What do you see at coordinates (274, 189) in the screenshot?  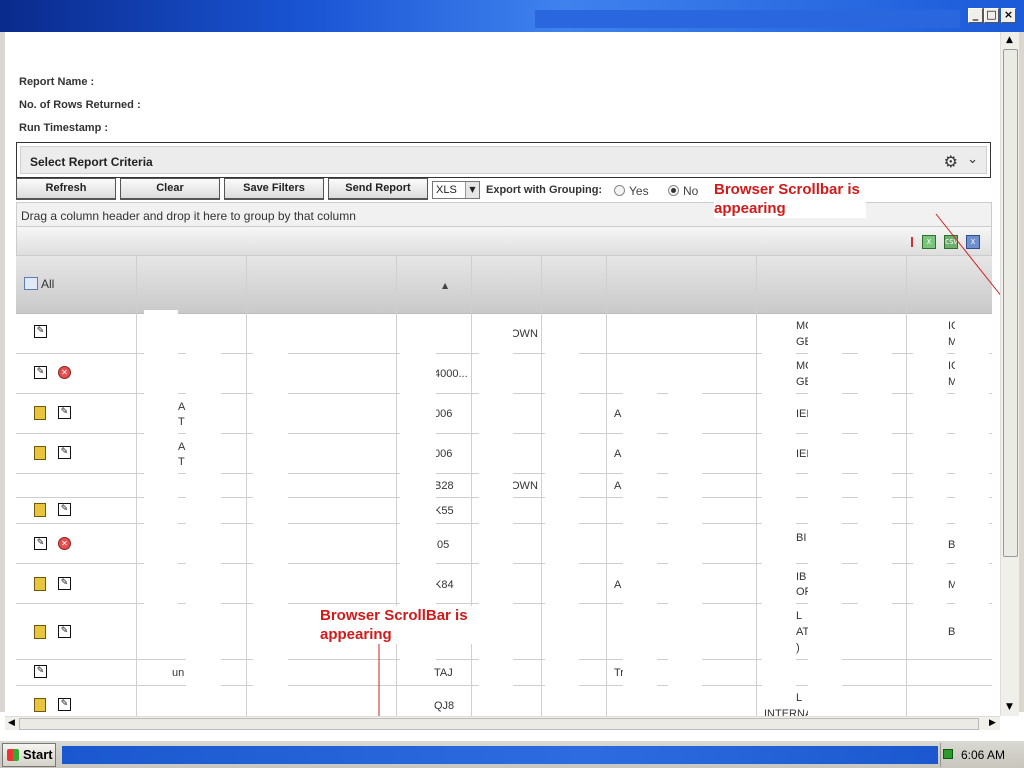 I see `save-filters-button: Save Filters` at bounding box center [274, 189].